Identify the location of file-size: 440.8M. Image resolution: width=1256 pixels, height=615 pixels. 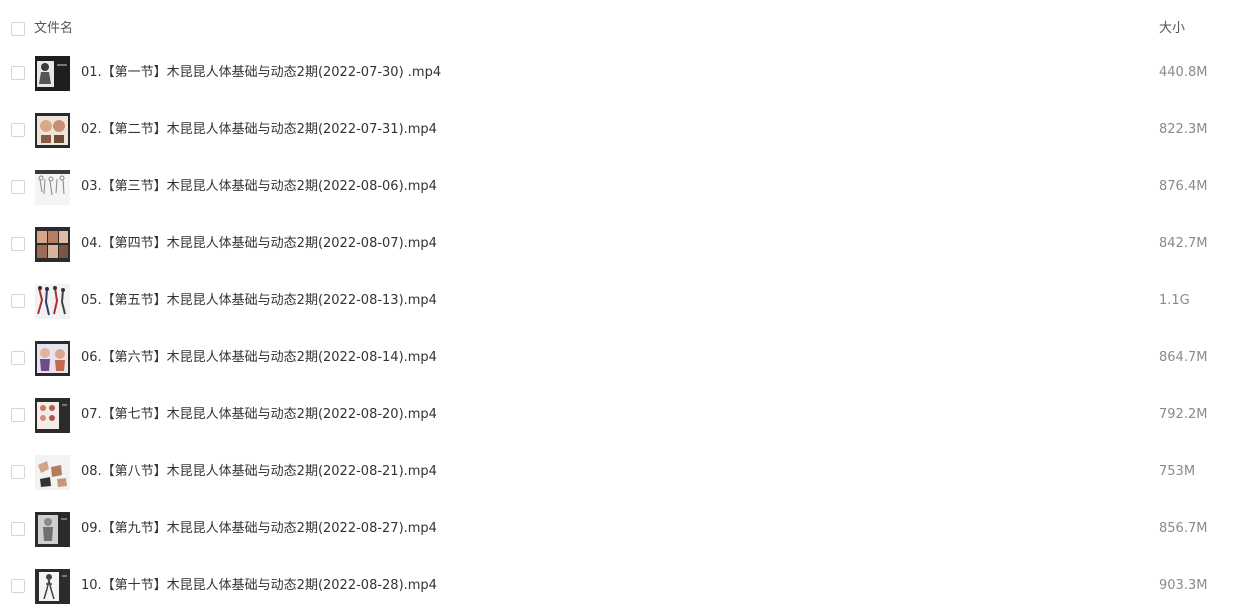
(1183, 72).